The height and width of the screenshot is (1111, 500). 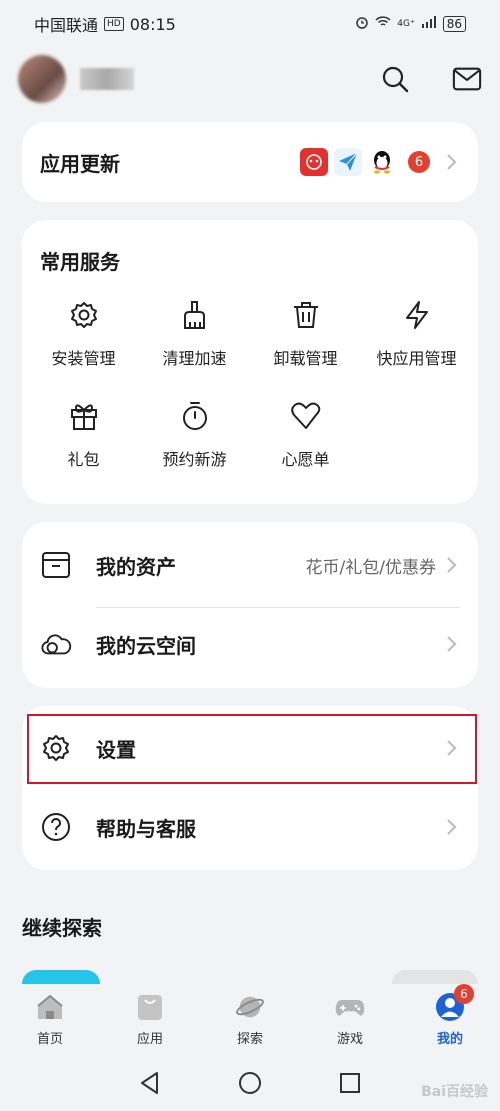 What do you see at coordinates (146, 645) in the screenshot?
I see `my-cloud-label: 我的云空间` at bounding box center [146, 645].